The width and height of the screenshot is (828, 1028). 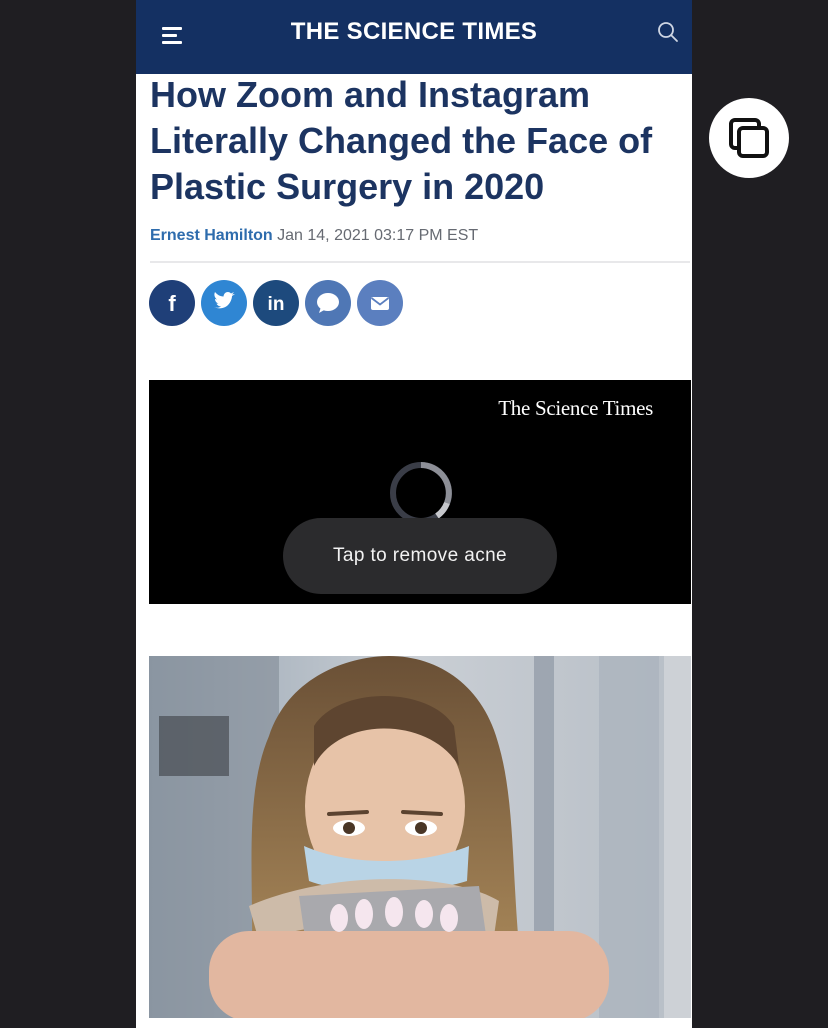 I want to click on svg-text: f, so click(x=172, y=303).